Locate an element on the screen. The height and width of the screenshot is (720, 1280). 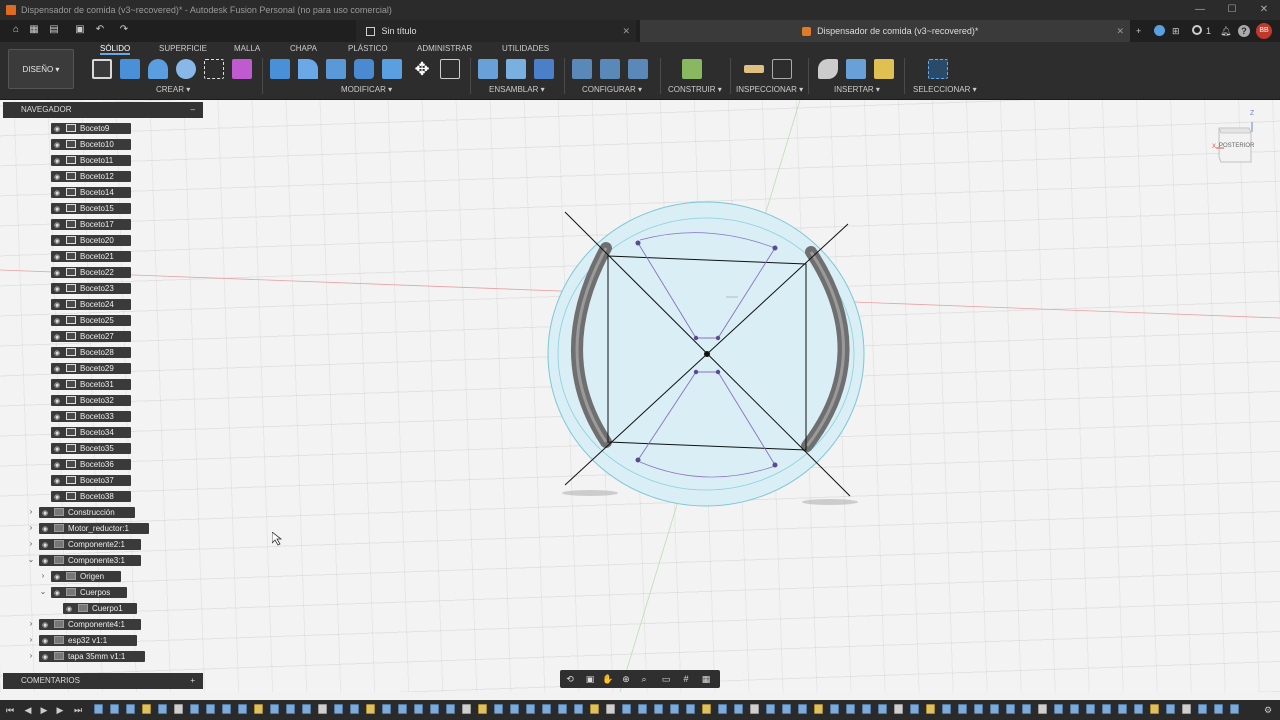
browser-collapse-button: – is located at coordinates (193, 110).